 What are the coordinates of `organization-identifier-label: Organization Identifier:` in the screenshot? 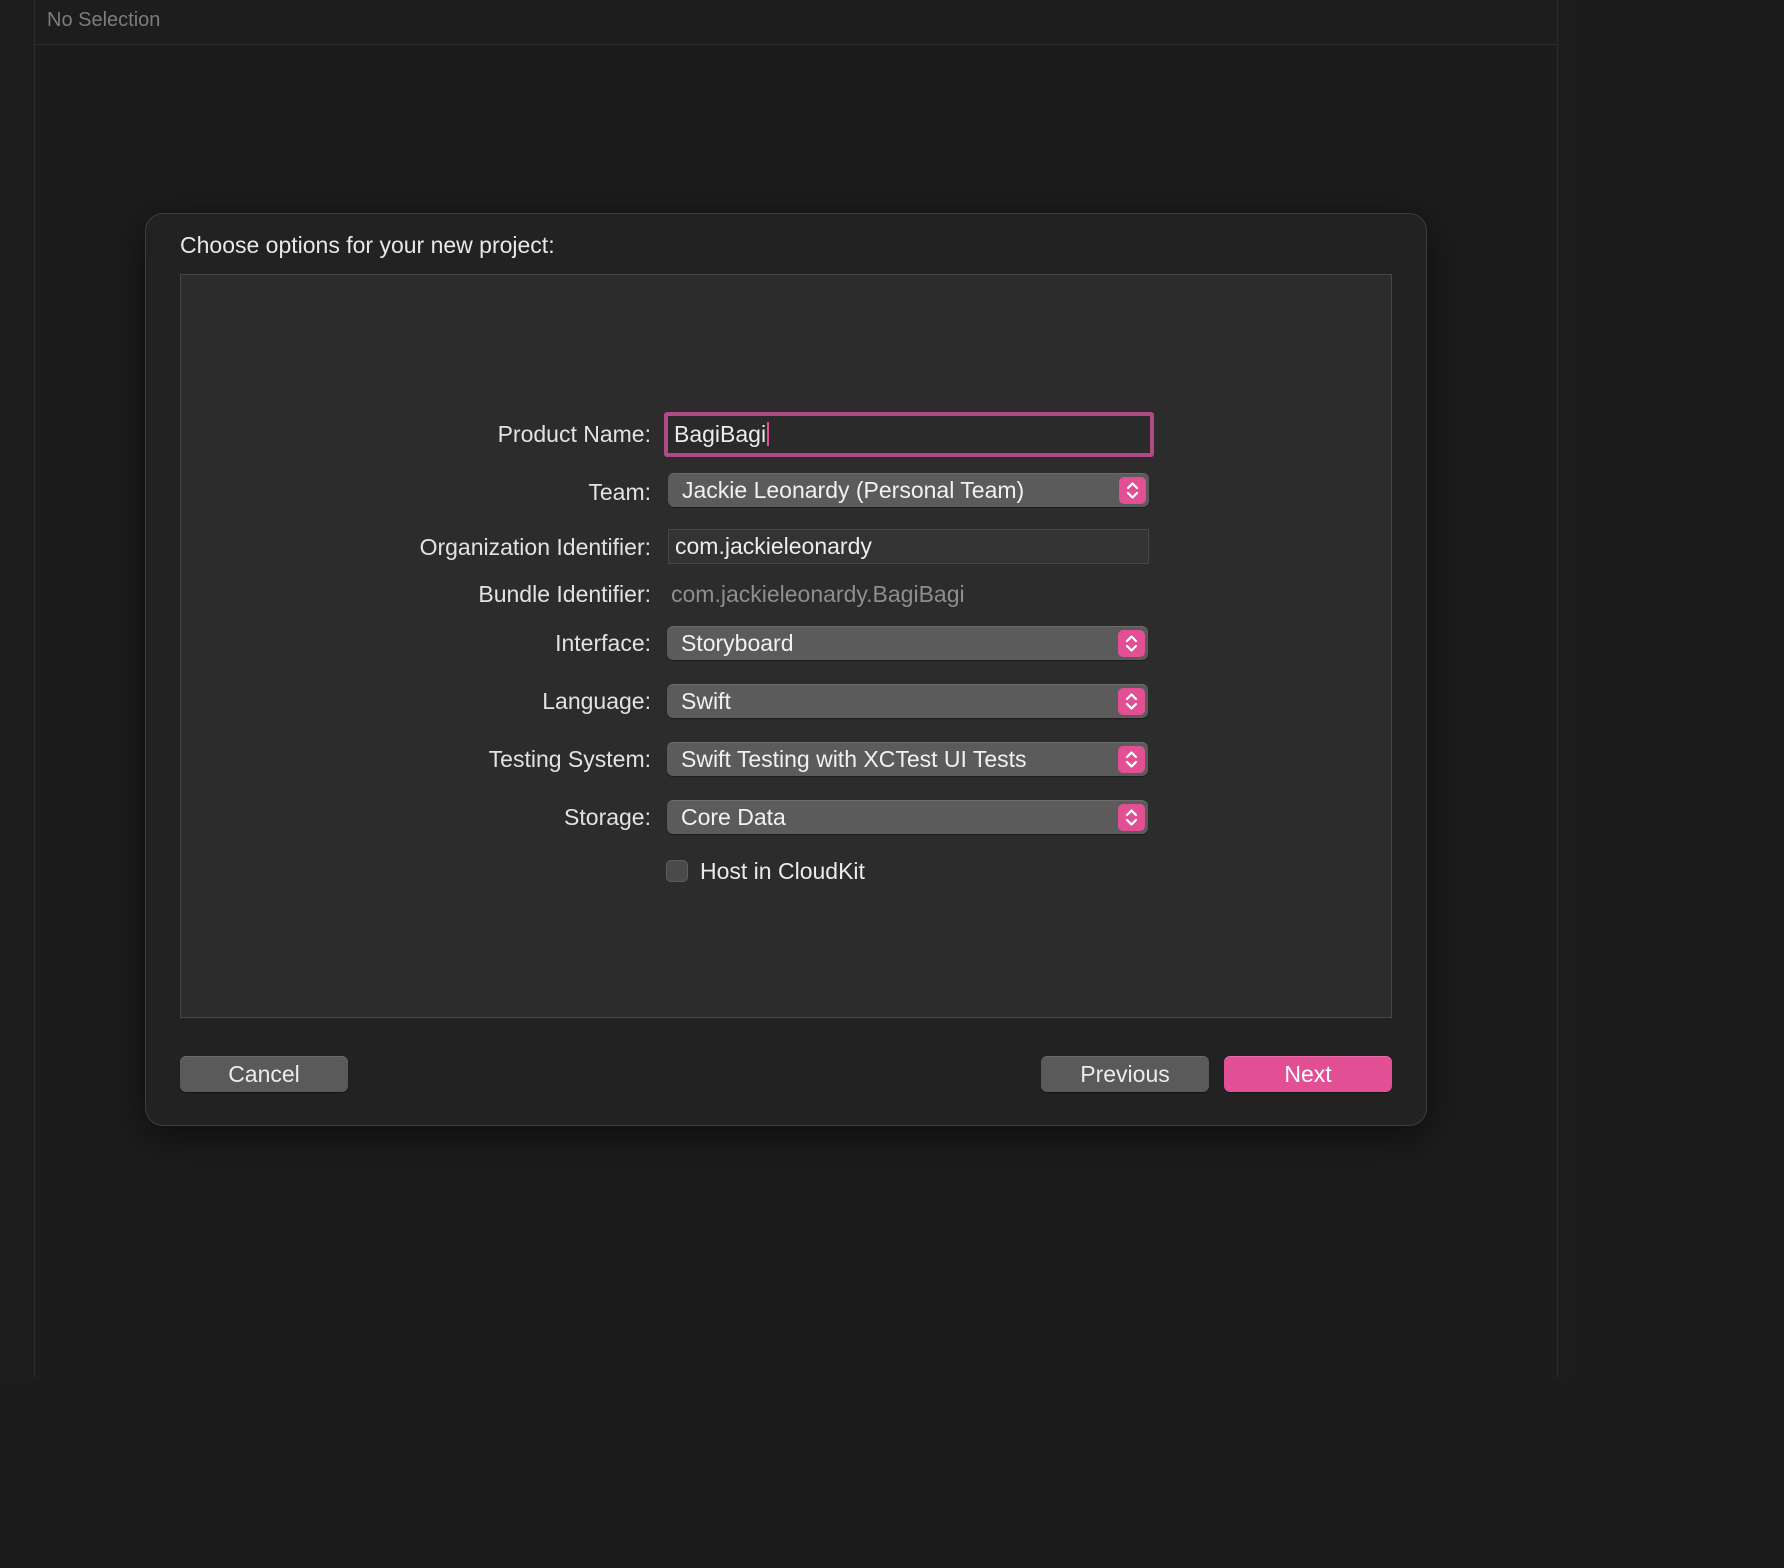 It's located at (535, 547).